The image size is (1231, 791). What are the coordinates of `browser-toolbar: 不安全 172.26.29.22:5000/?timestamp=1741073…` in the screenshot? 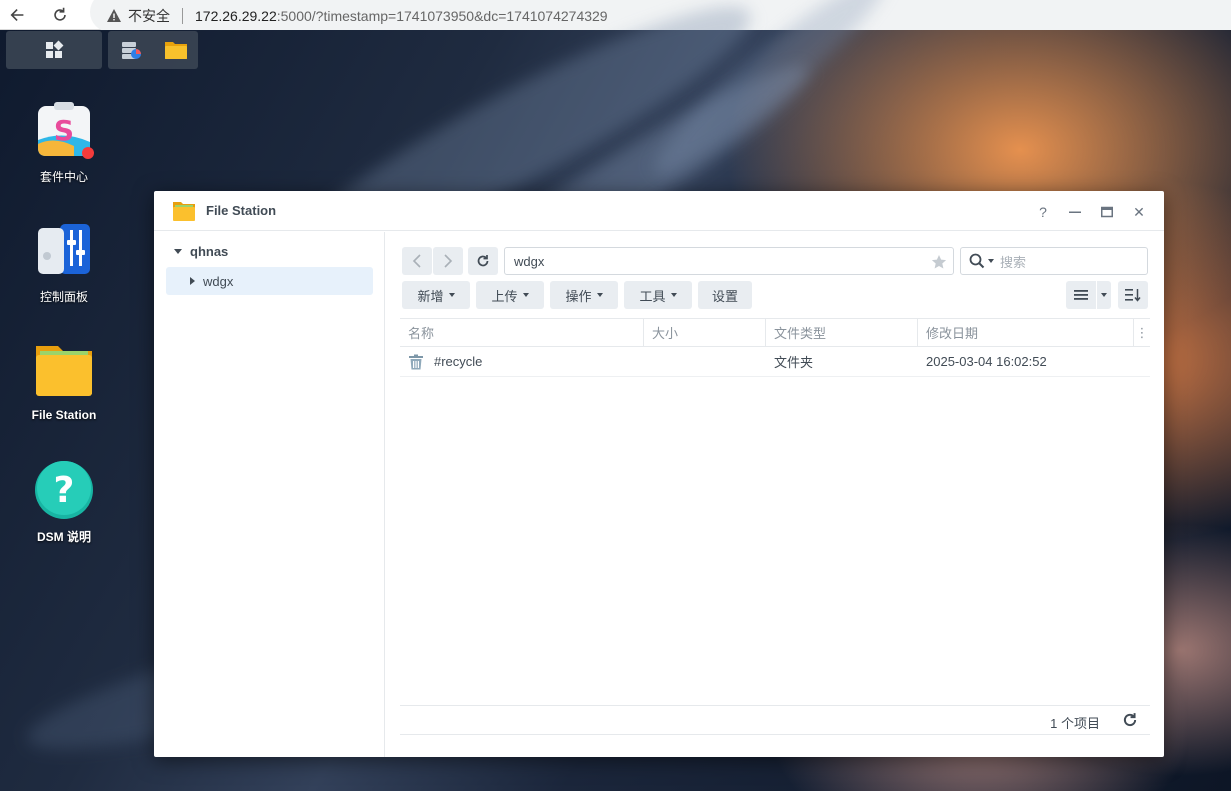 It's located at (615, 16).